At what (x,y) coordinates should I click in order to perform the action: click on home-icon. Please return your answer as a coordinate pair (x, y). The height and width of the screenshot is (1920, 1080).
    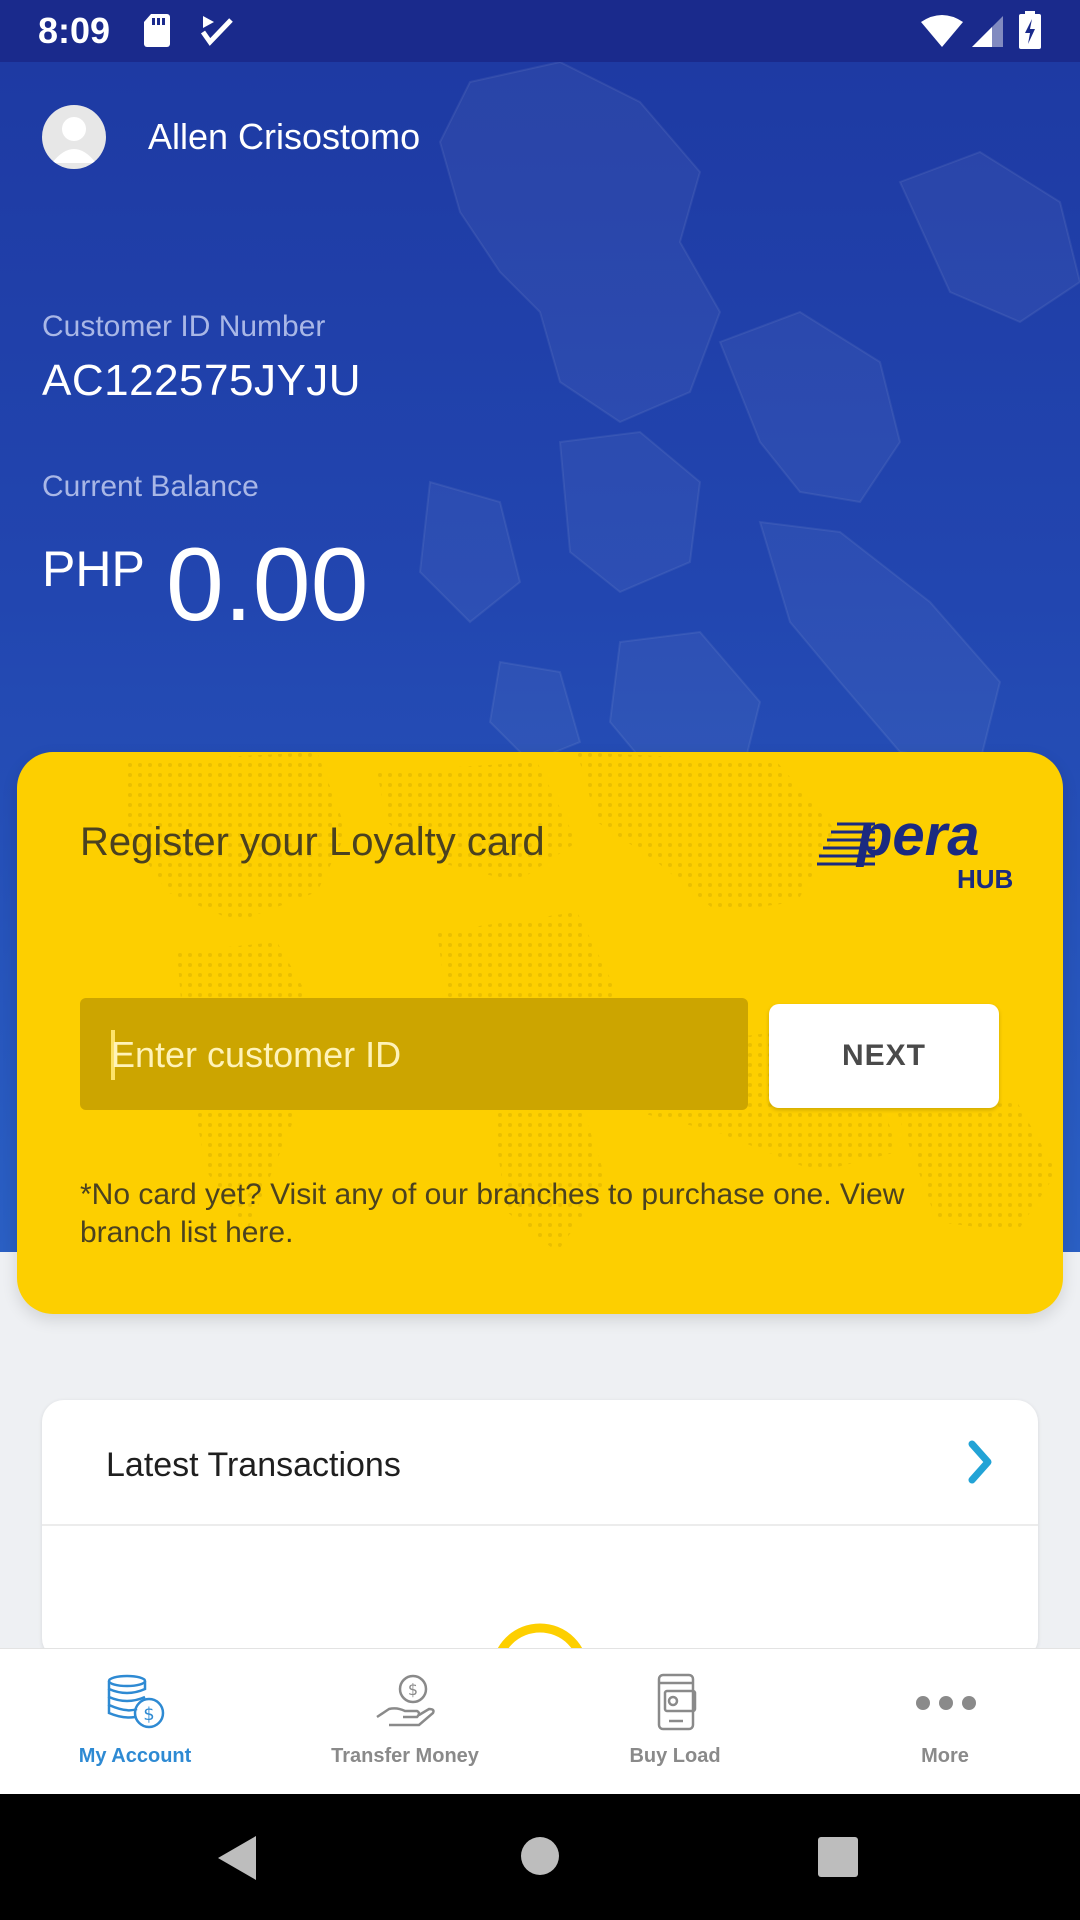
    Looking at the image, I should click on (540, 1856).